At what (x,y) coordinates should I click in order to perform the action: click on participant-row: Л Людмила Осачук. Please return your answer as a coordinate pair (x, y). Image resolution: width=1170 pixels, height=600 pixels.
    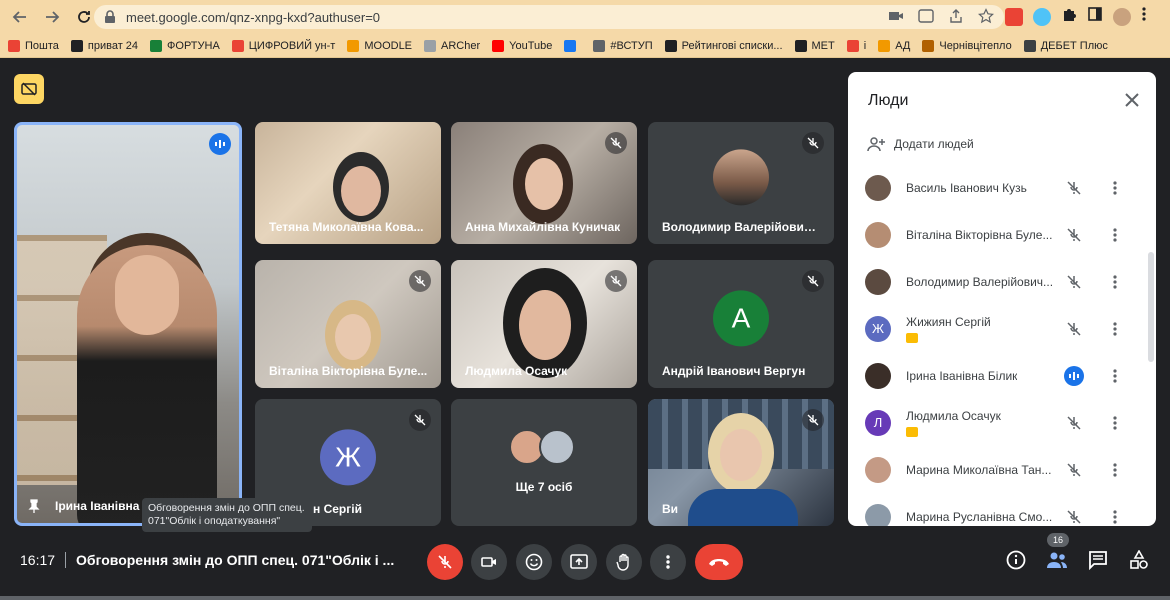
    Looking at the image, I should click on (1002, 422).